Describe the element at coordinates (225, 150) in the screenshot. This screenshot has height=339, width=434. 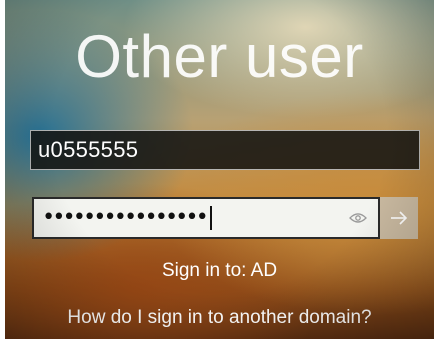
I see `username-input: u0555555` at that location.